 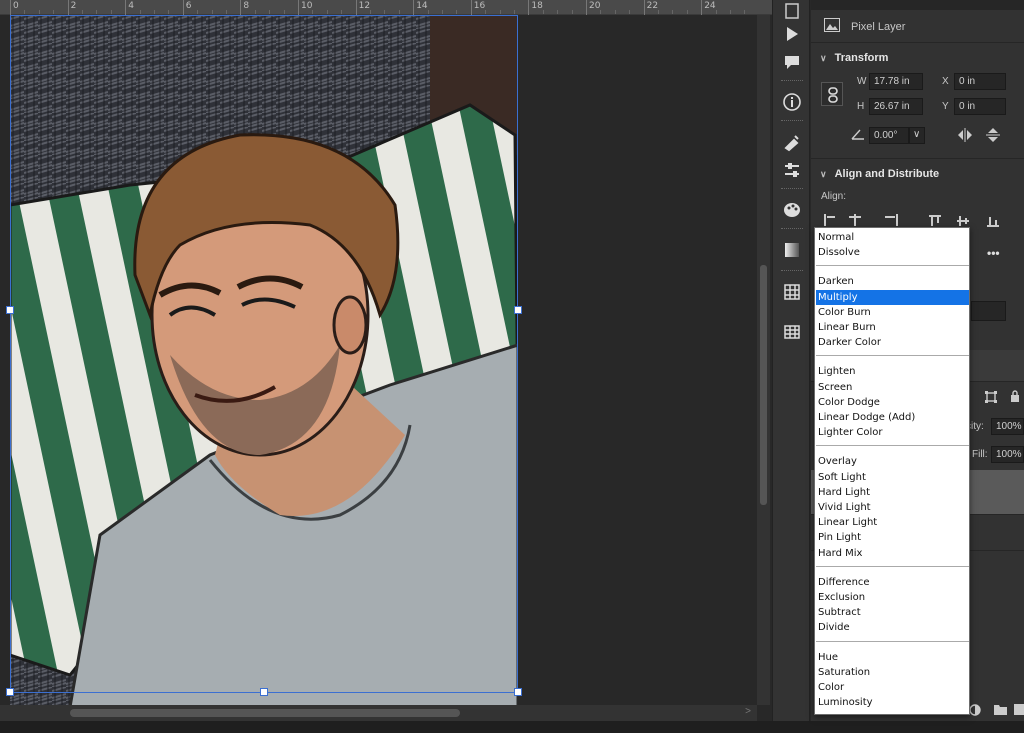 What do you see at coordinates (861, 58) in the screenshot?
I see `transform-title: Transform` at bounding box center [861, 58].